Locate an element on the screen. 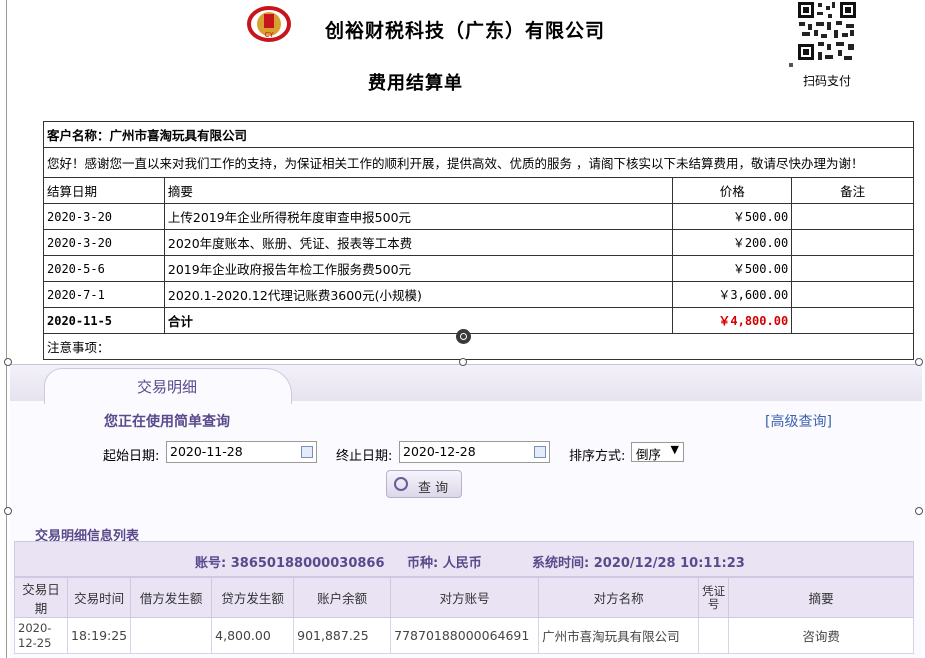  query-button-label: 查 询 is located at coordinates (433, 488).